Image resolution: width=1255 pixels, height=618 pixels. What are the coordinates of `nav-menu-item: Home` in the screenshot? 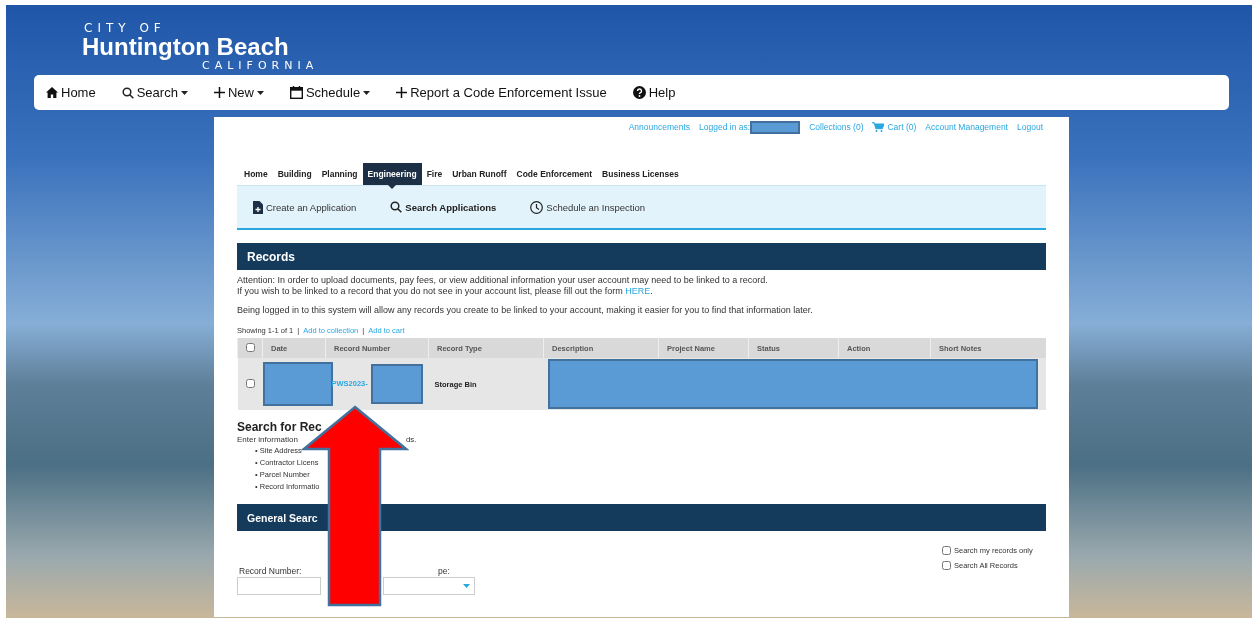 It's located at (71, 92).